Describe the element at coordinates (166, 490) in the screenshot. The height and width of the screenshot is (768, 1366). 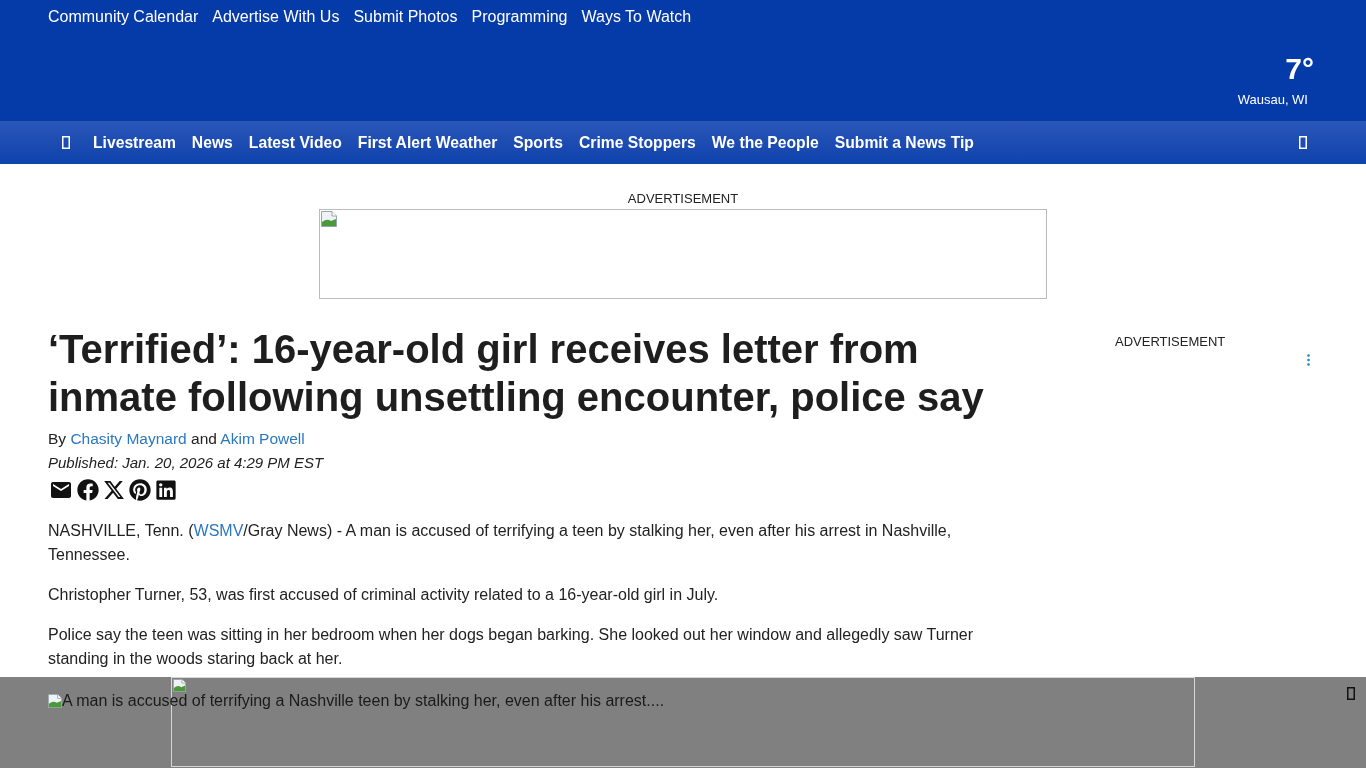
I see `linkedin-icon` at that location.